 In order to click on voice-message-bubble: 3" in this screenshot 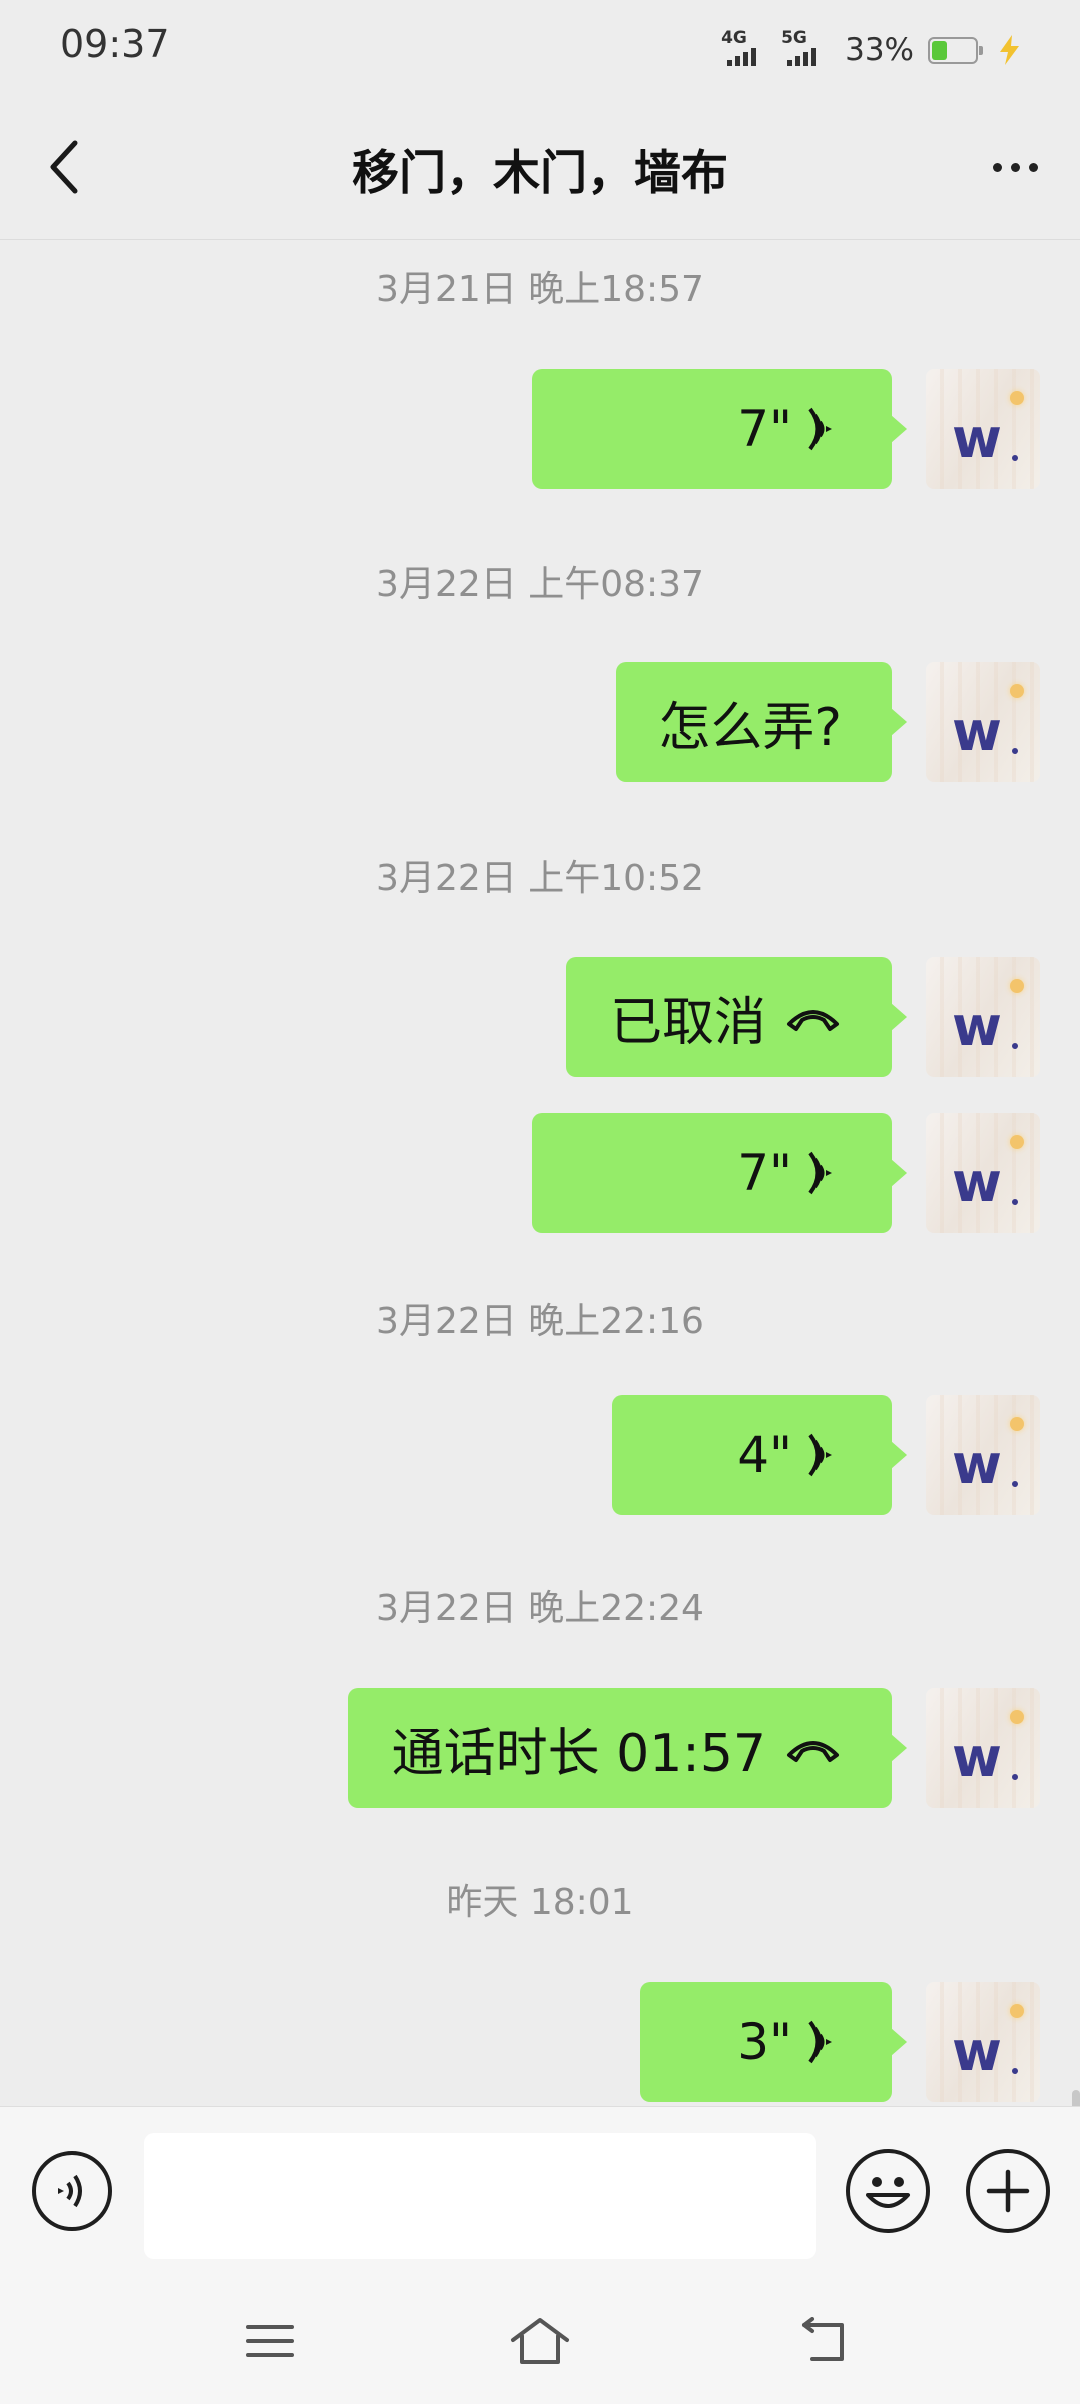, I will do `click(773, 2042)`.